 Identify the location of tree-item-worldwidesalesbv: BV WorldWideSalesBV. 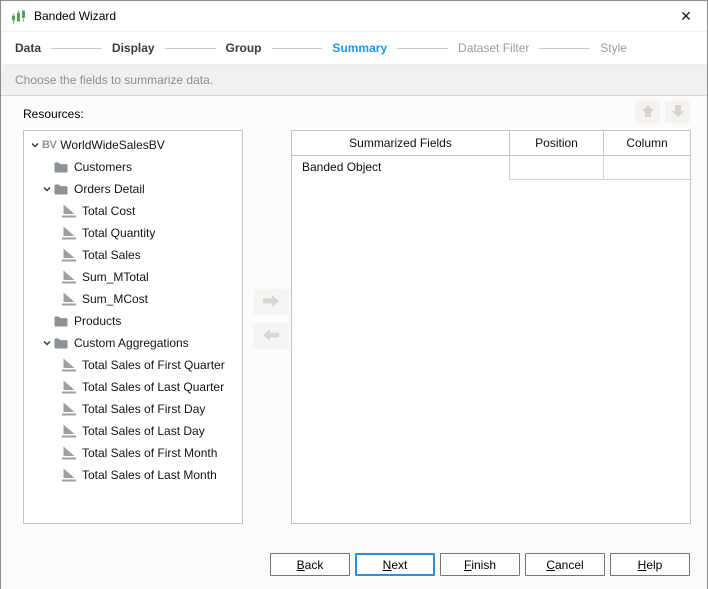
(133, 145).